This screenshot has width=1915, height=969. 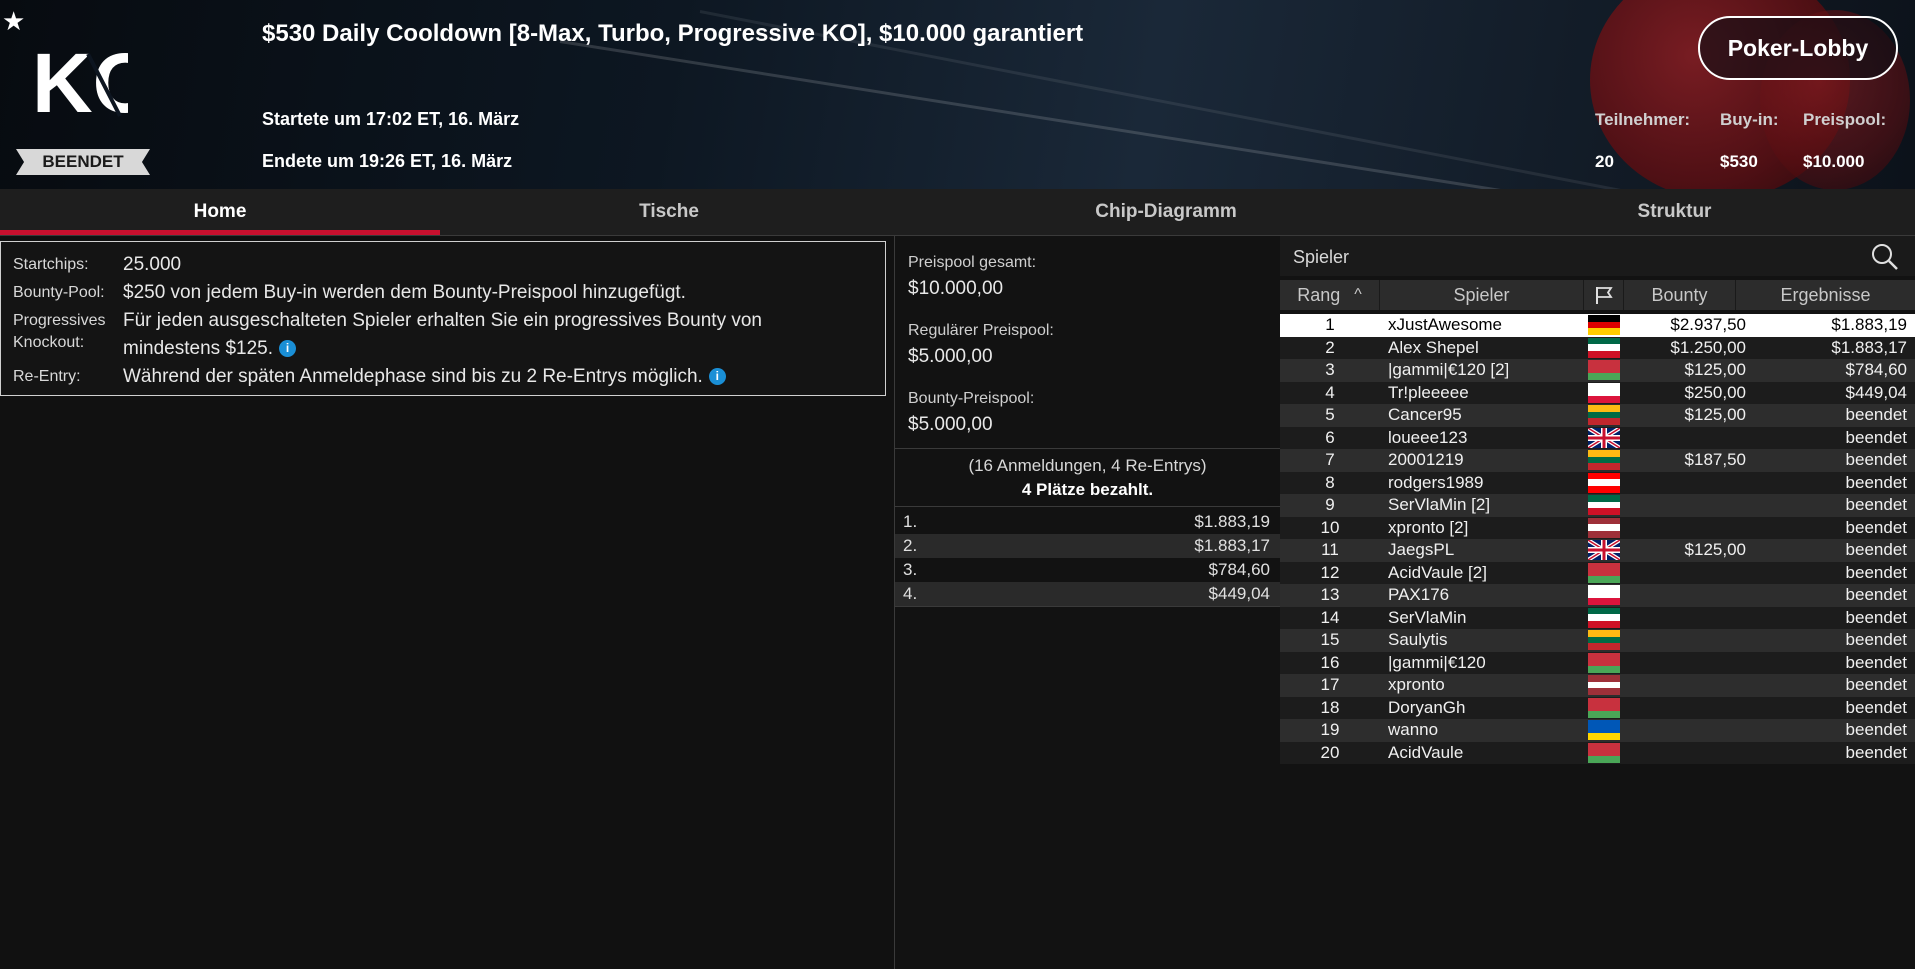 I want to click on payout-row: 4. $449,04, so click(x=1087, y=594).